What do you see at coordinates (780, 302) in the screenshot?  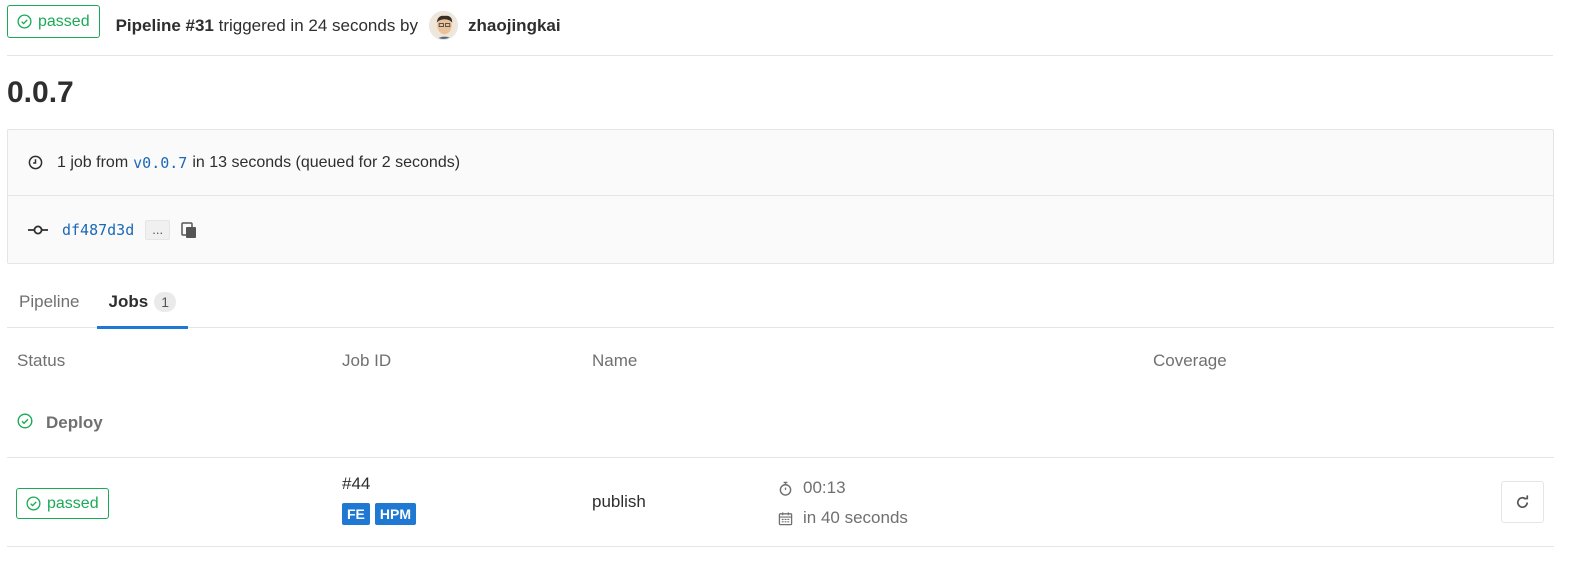 I see `pipeline-tabs: Pipeline Jobs 1` at bounding box center [780, 302].